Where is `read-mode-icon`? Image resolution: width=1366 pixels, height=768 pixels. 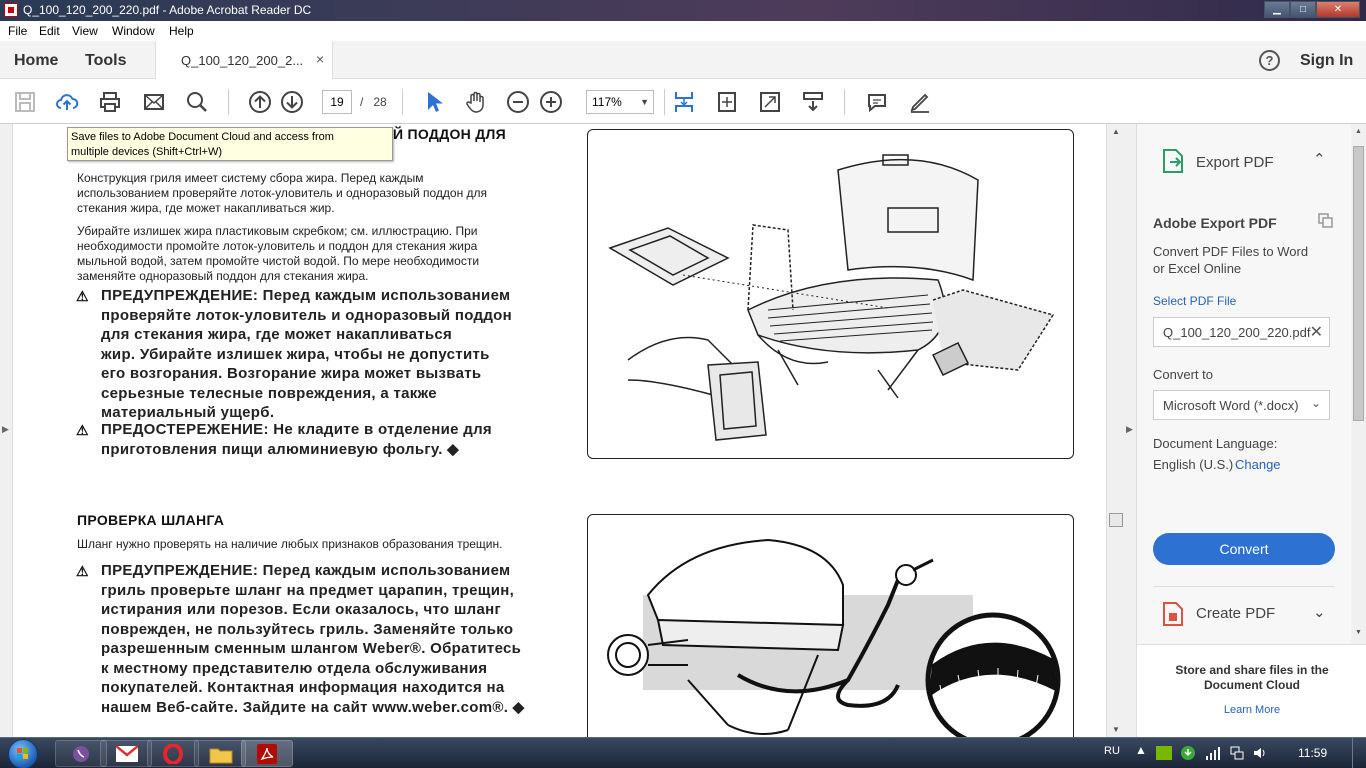 read-mode-icon is located at coordinates (813, 102).